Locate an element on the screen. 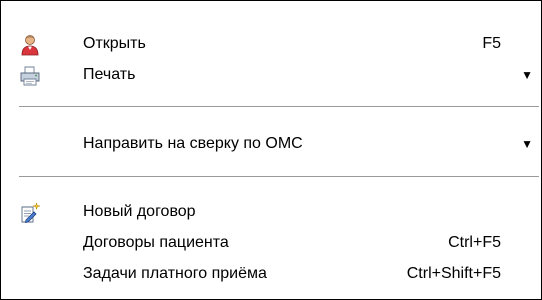 The width and height of the screenshot is (542, 300). menu-item-print: Печать ▼ is located at coordinates (271, 75).